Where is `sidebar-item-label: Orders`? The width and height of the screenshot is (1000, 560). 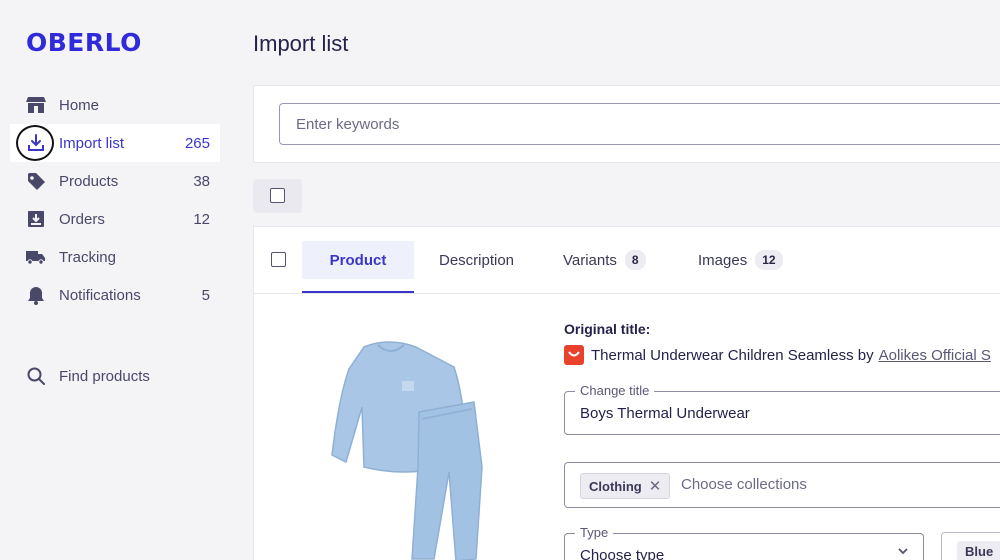
sidebar-item-label: Orders is located at coordinates (82, 219).